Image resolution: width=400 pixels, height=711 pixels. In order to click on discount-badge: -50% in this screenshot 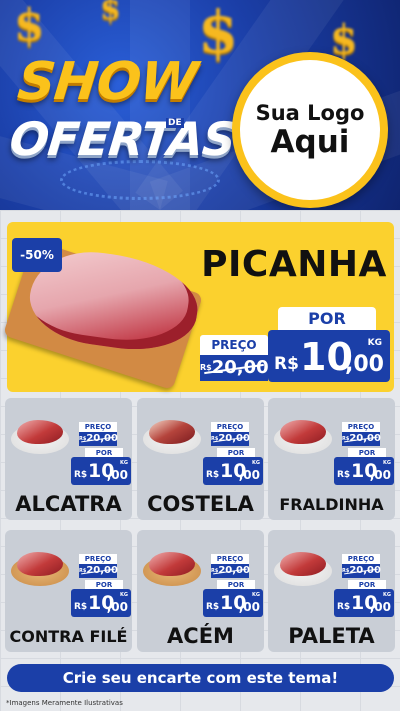, I will do `click(37, 255)`.